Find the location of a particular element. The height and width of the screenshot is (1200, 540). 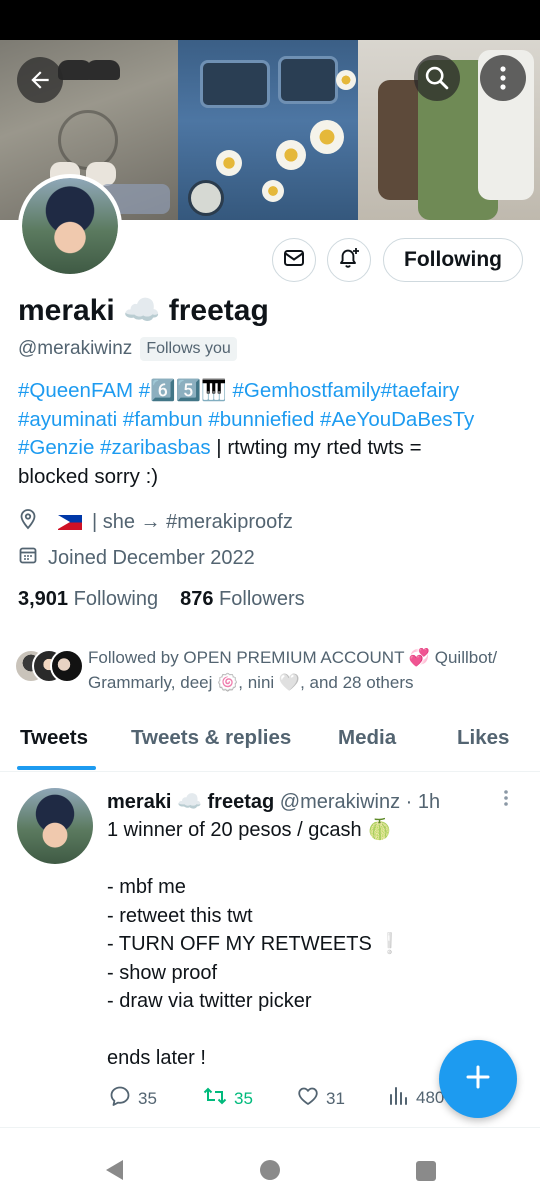

hashtag-link: #ayuminati is located at coordinates (67, 419).